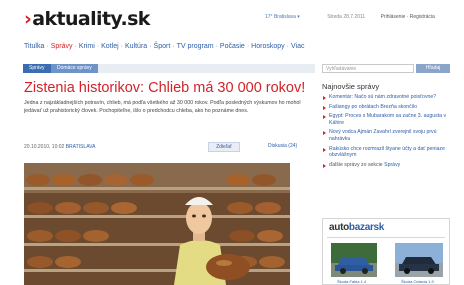 The width and height of the screenshot is (464, 285). I want to click on nav-item-pocasie: Počasie, so click(232, 46).